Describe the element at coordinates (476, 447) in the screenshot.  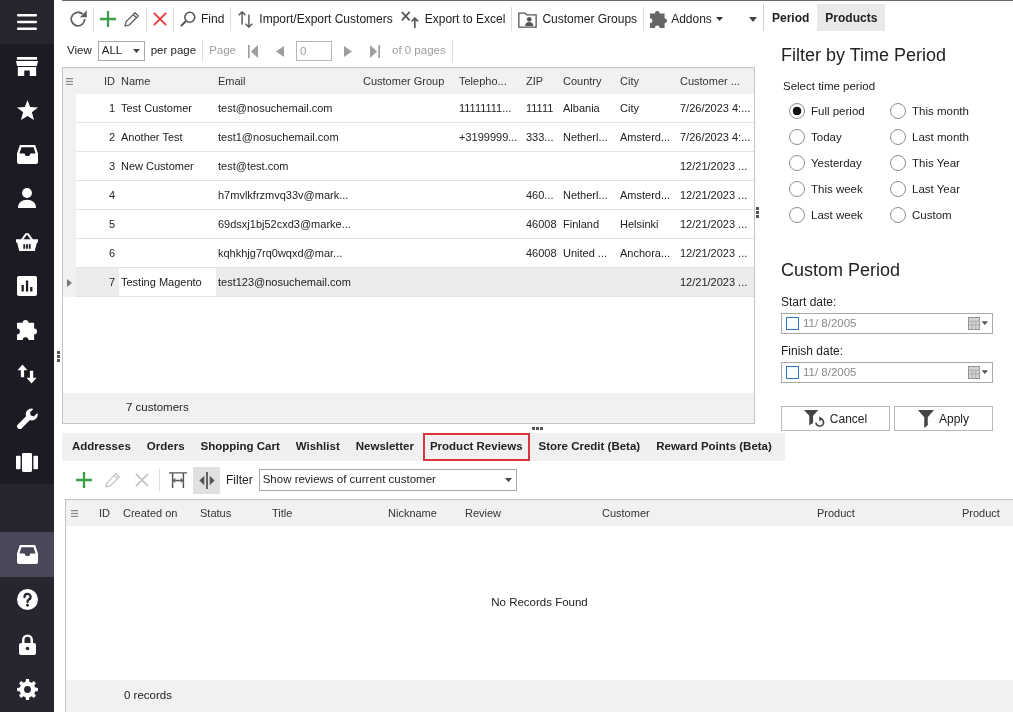
I see `detail-tab: Product Reviews` at that location.